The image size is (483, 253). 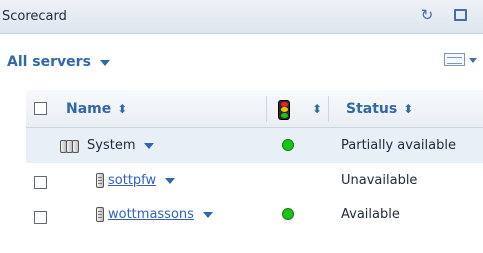 I want to click on panel-titlebar: Scorecard ↻, so click(x=241, y=17).